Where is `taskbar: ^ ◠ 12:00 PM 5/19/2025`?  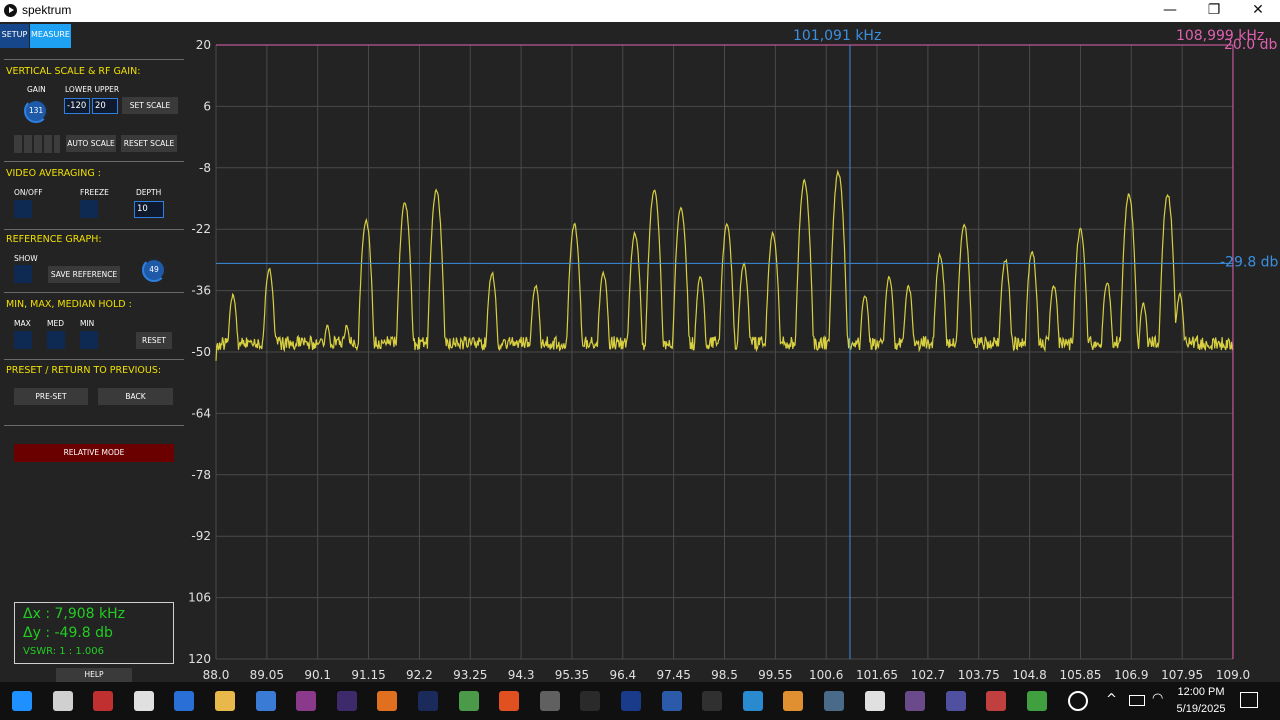
taskbar: ^ ◠ 12:00 PM 5/19/2025 is located at coordinates (640, 701).